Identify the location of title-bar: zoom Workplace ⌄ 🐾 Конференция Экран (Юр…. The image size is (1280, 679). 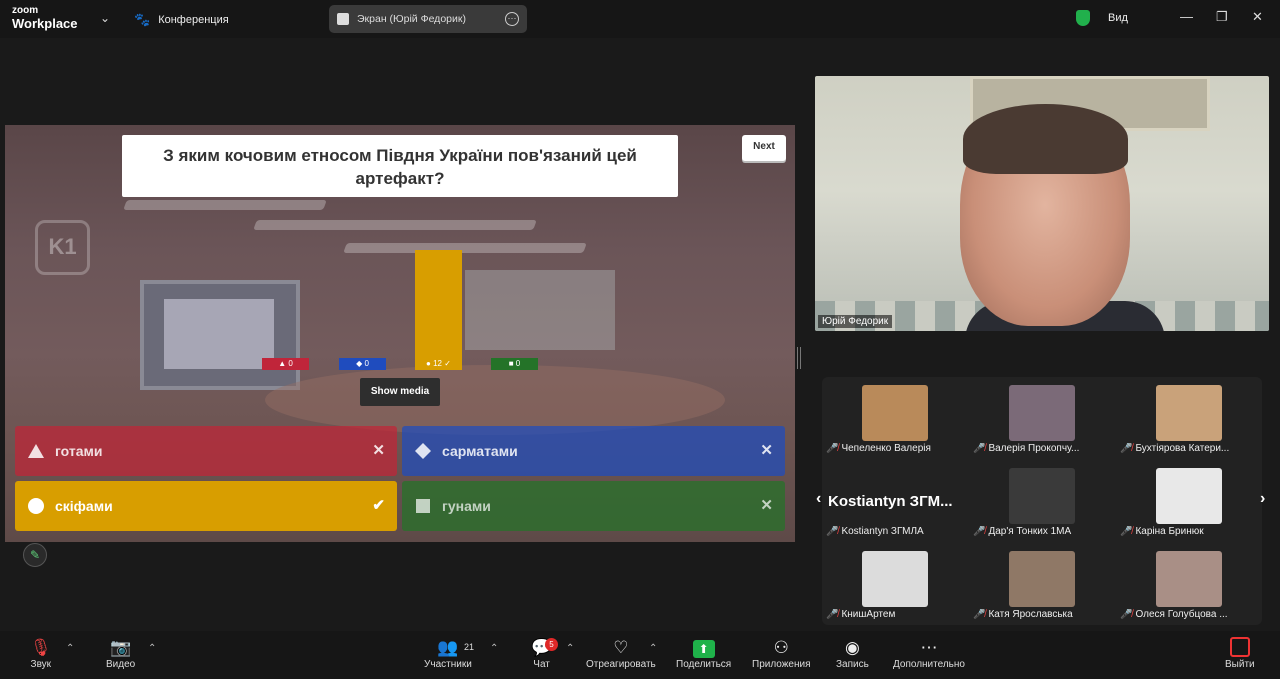
(640, 19).